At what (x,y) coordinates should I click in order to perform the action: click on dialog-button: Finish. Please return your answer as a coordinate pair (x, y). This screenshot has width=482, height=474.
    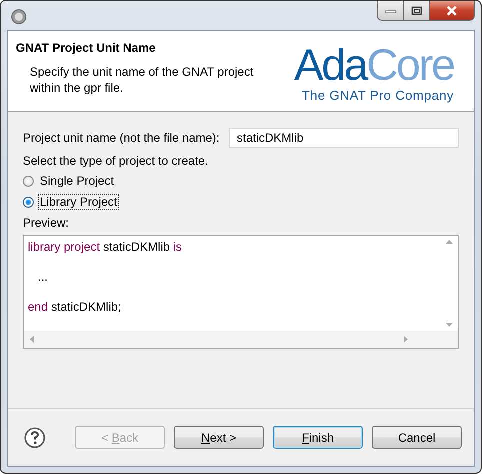
    Looking at the image, I should click on (318, 437).